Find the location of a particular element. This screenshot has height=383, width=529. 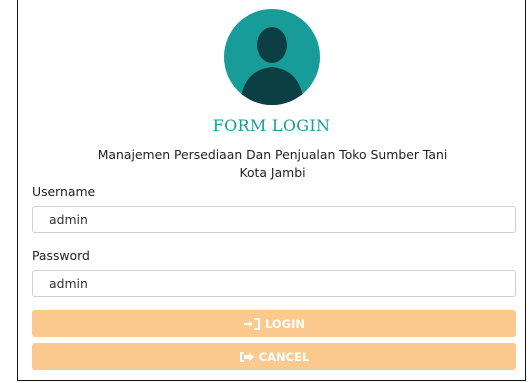

form-title: FORM LOGIN is located at coordinates (271, 125).